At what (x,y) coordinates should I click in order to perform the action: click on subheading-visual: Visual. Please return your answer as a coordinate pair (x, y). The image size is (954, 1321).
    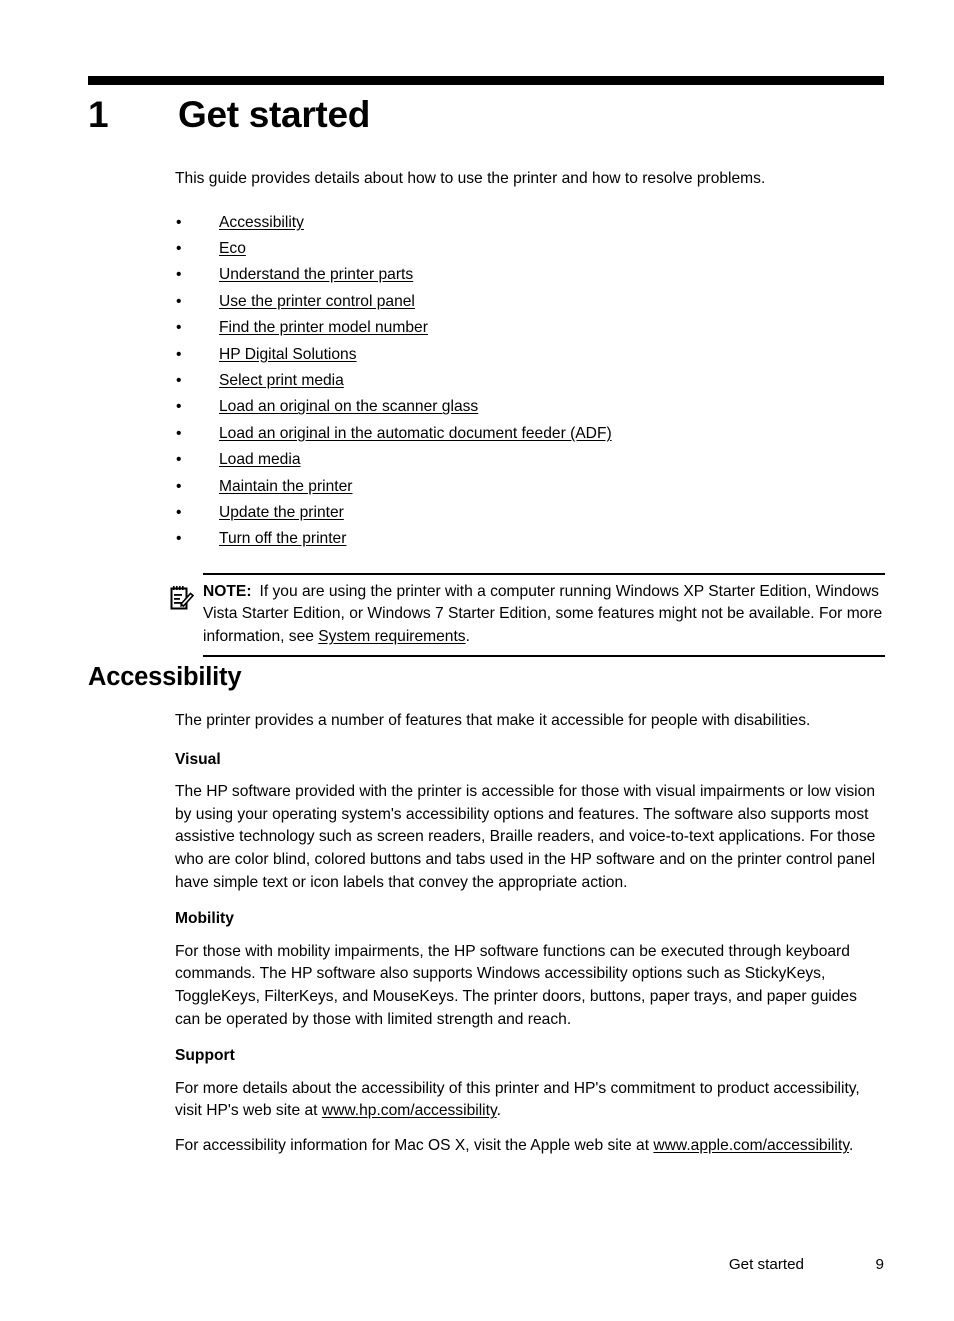
    Looking at the image, I should click on (198, 759).